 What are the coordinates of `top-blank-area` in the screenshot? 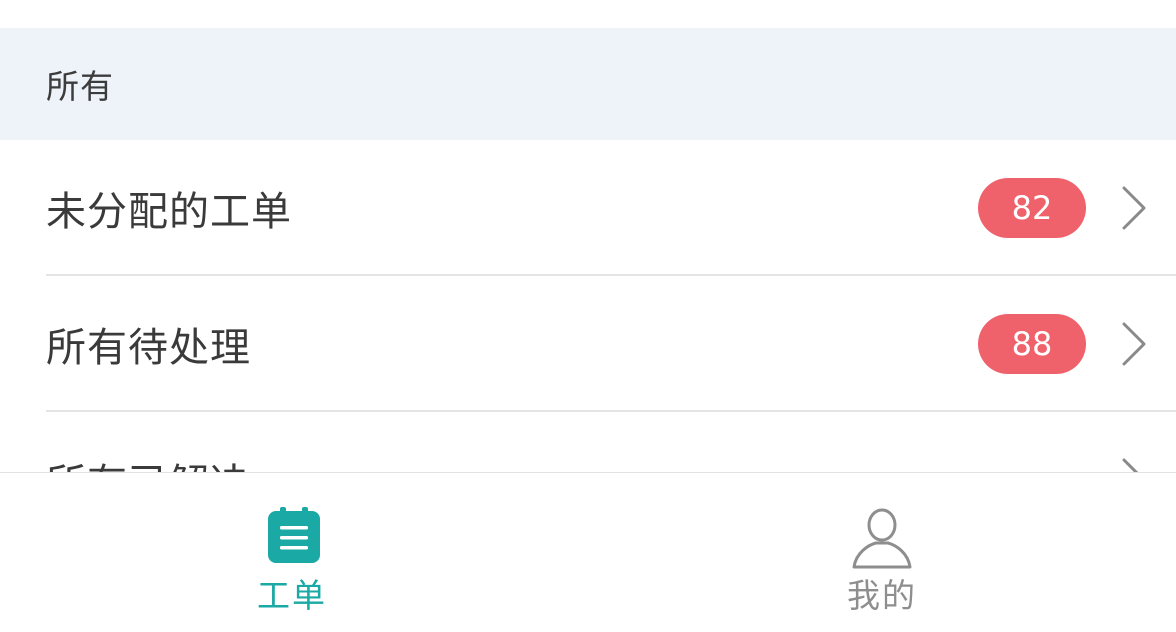 It's located at (588, 14).